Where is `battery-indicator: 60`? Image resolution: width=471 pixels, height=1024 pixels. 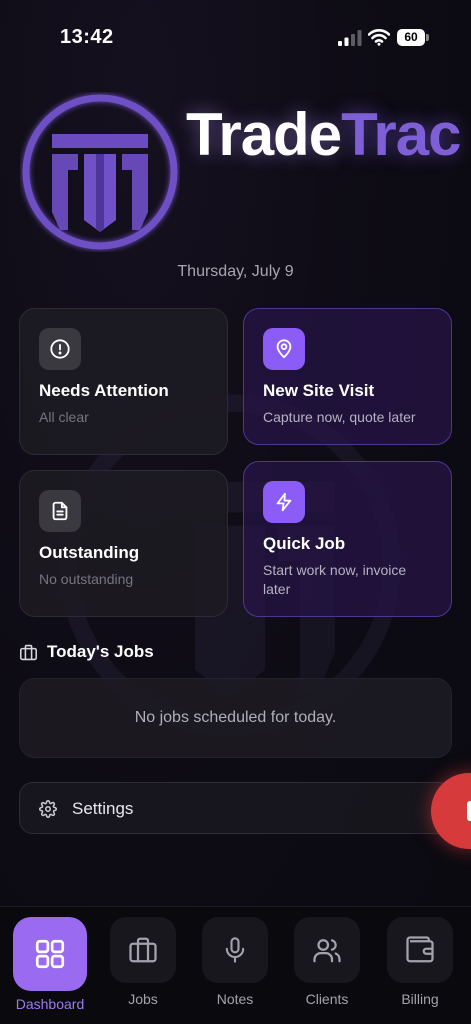 battery-indicator: 60 is located at coordinates (413, 37).